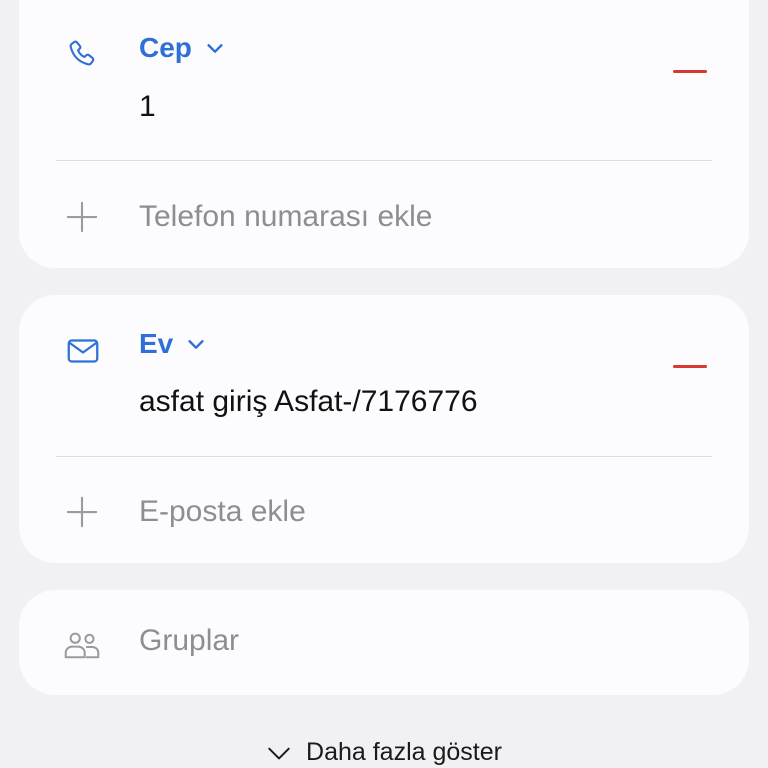 The height and width of the screenshot is (768, 768). I want to click on show-more-button: Daha fazla göster, so click(384, 752).